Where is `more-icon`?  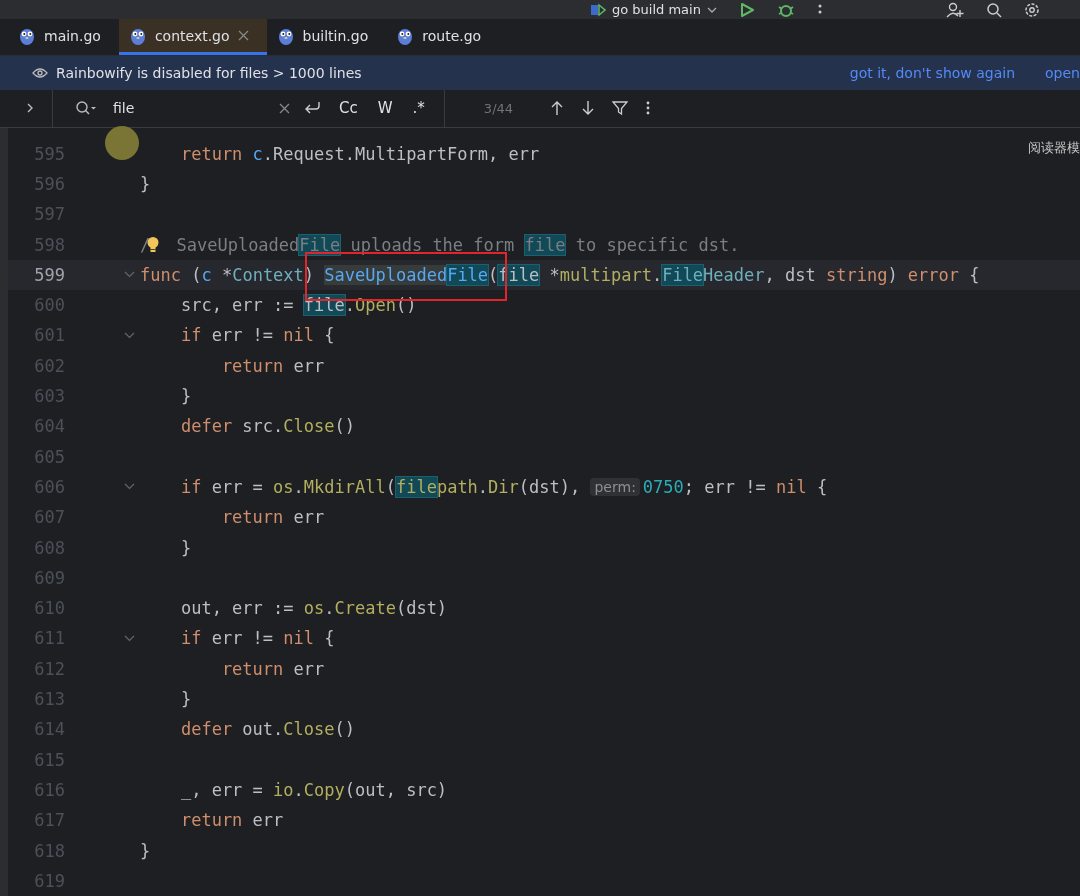 more-icon is located at coordinates (648, 108).